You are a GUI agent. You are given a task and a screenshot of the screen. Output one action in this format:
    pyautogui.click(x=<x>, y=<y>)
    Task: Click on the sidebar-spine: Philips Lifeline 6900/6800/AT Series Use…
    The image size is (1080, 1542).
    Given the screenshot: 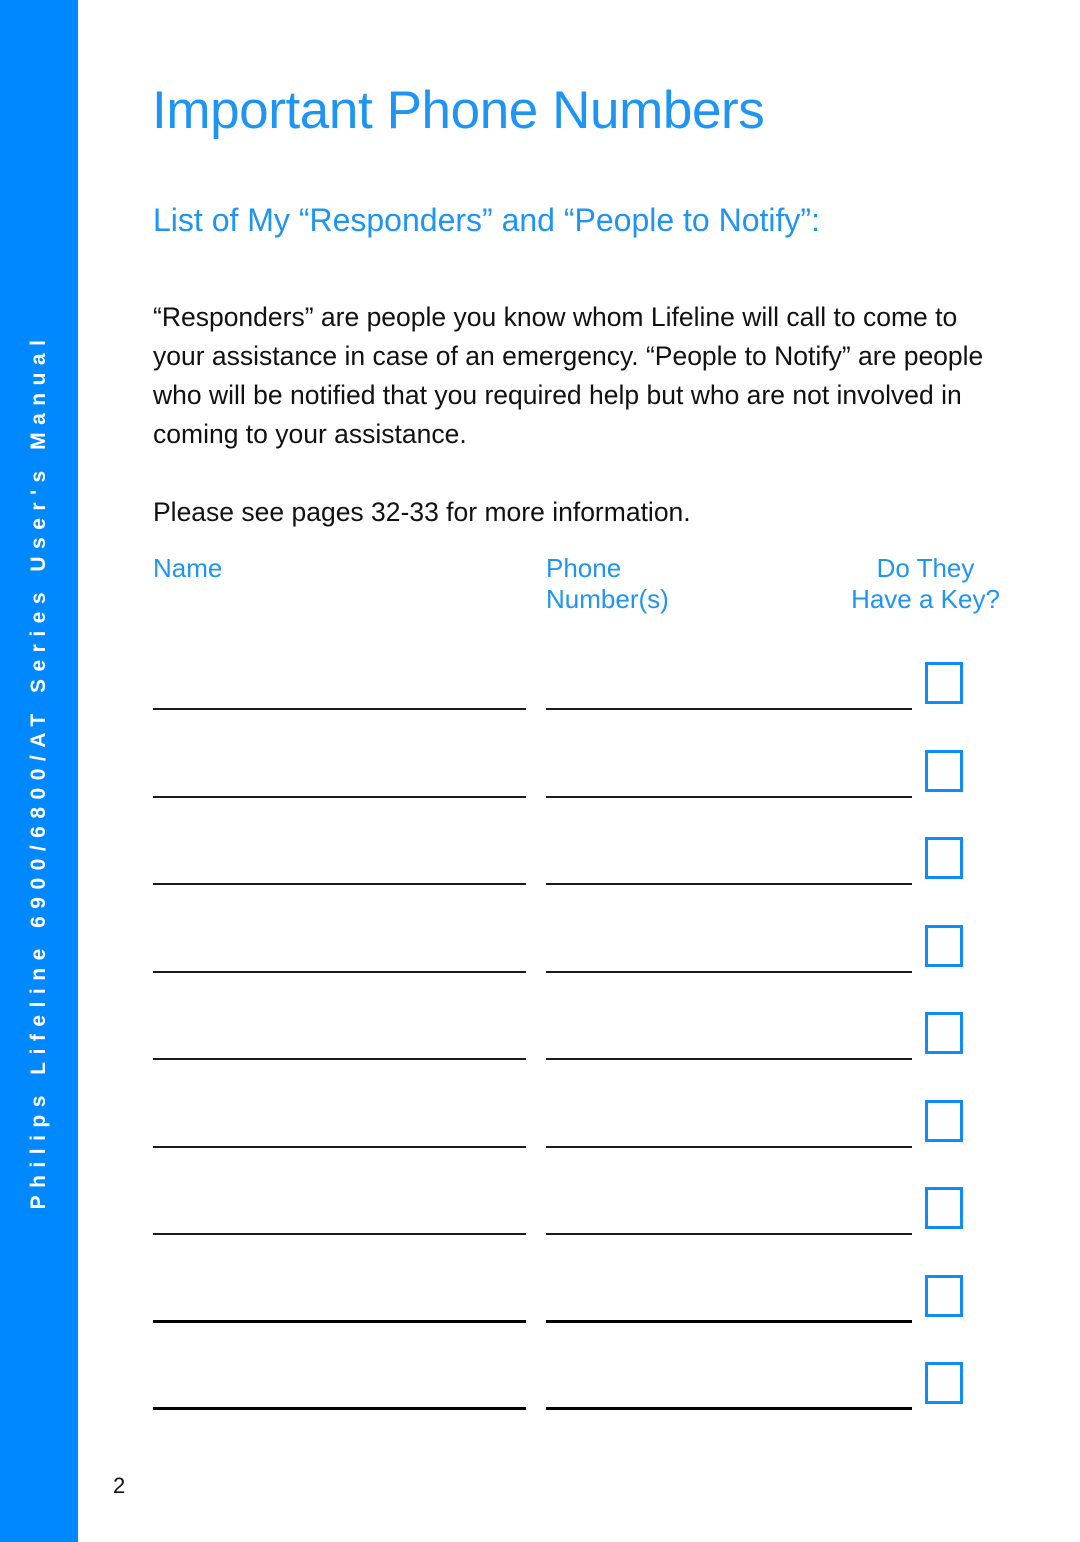 What is the action you would take?
    pyautogui.click(x=39, y=771)
    